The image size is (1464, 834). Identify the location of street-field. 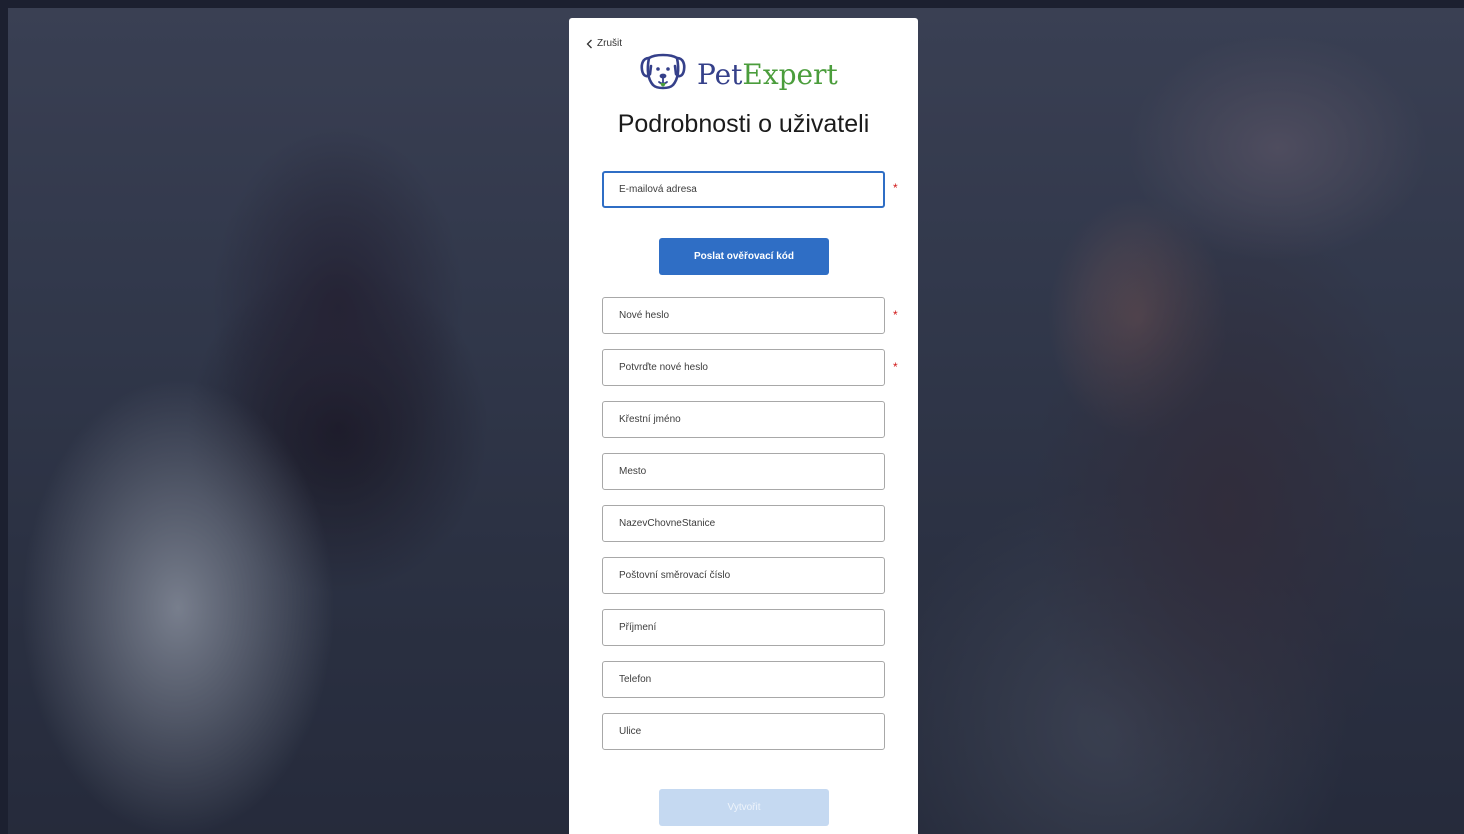
(743, 731).